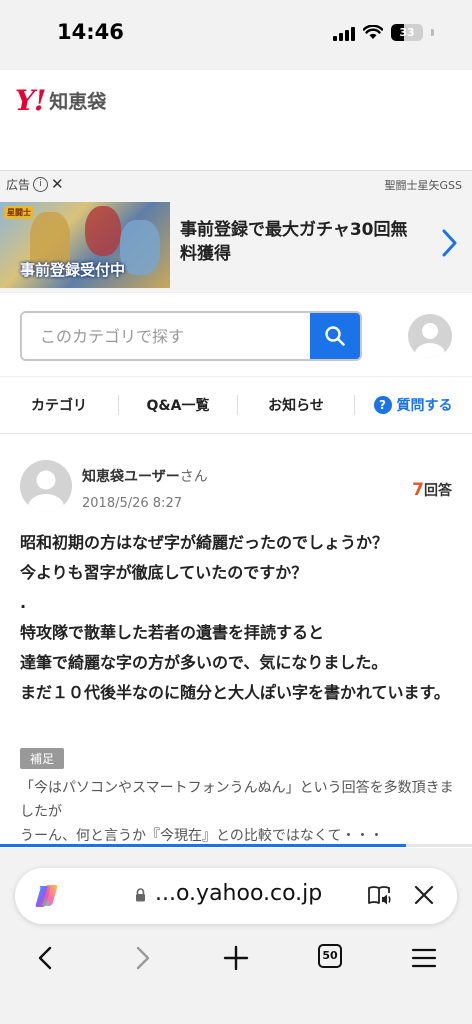 The height and width of the screenshot is (1024, 472). I want to click on page-load-progress, so click(236, 845).